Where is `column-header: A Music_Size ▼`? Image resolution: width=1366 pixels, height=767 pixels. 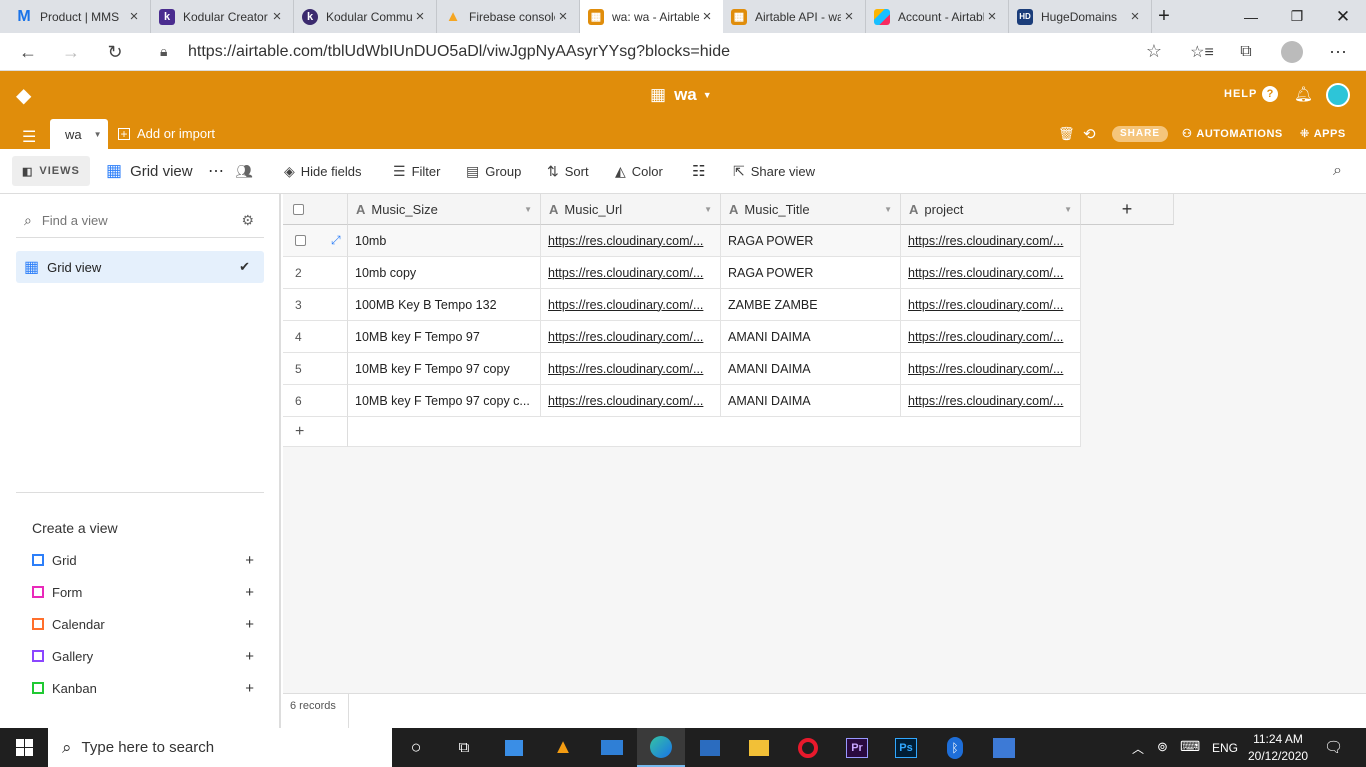
column-header: A Music_Size ▼ is located at coordinates (444, 209).